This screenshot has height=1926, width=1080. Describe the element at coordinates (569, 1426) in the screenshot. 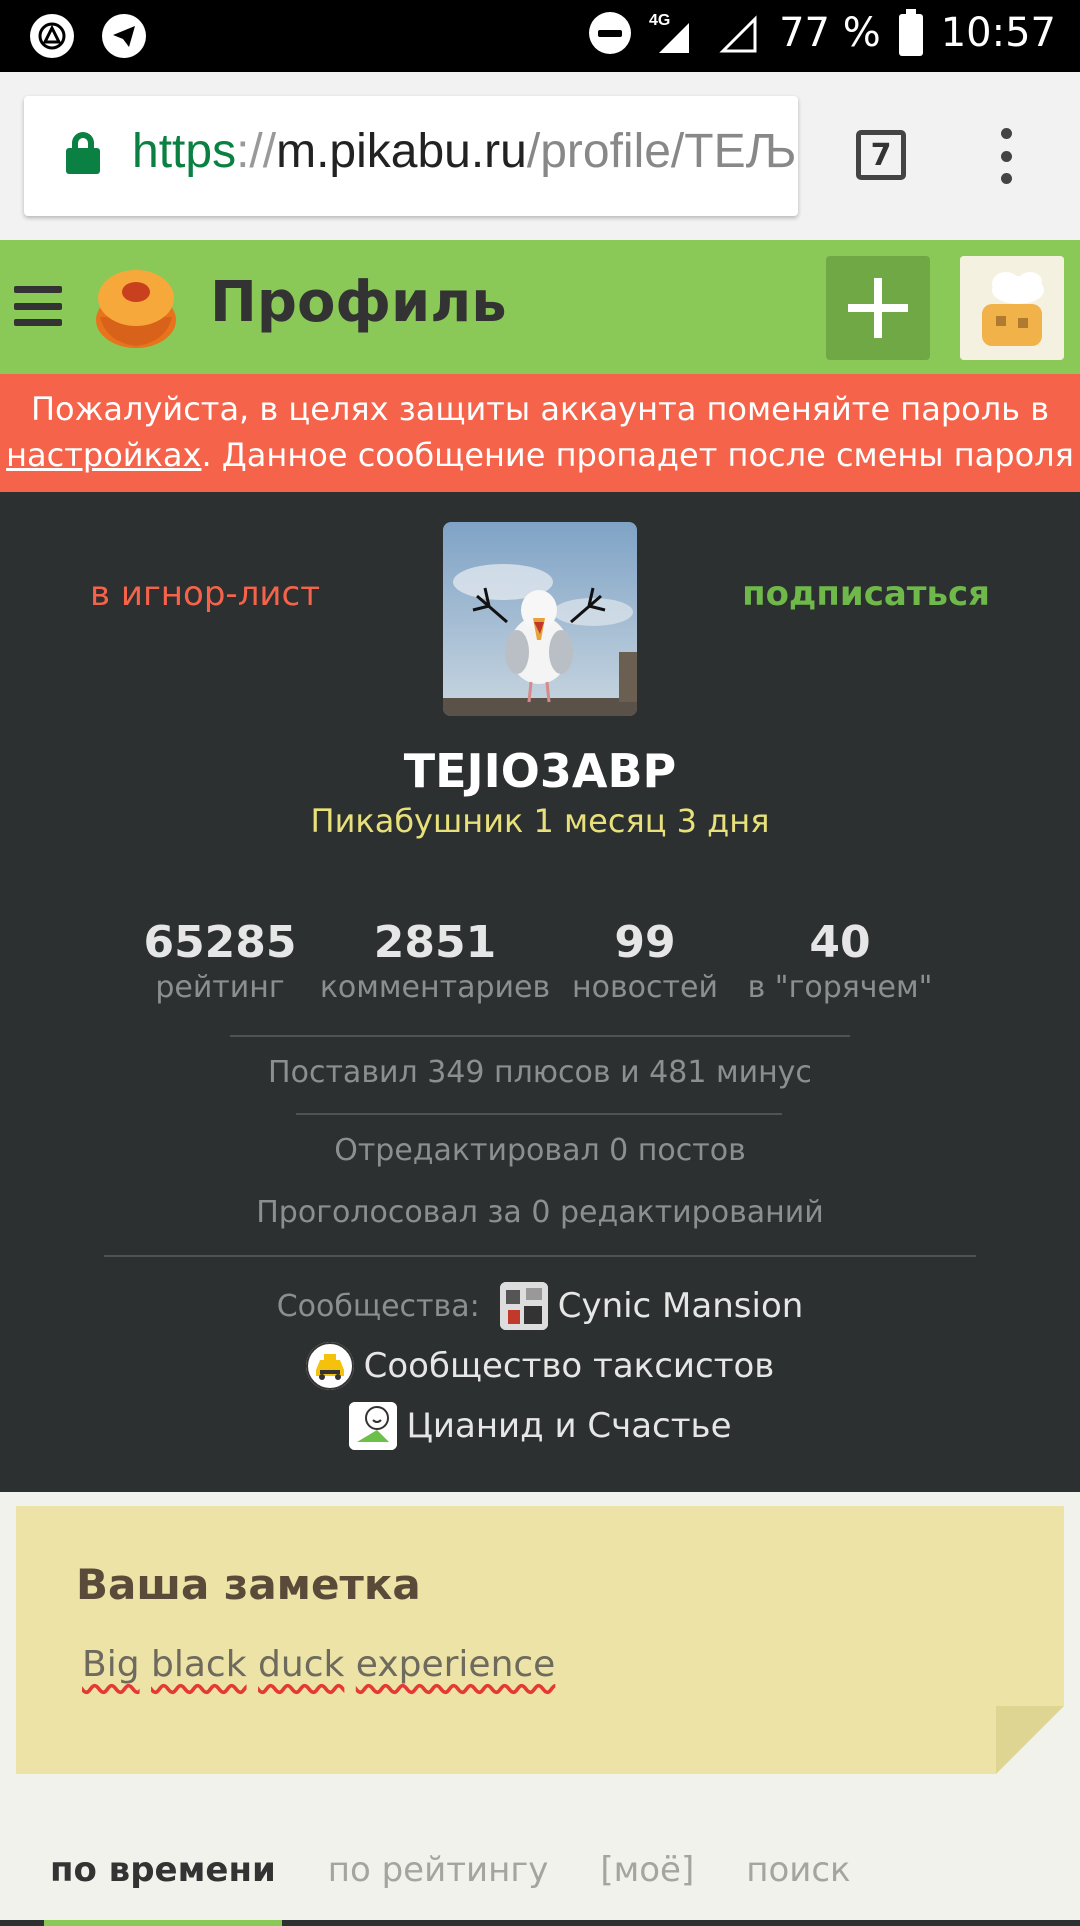

I see `community-link-cyanide: Цианид и Счастье` at that location.